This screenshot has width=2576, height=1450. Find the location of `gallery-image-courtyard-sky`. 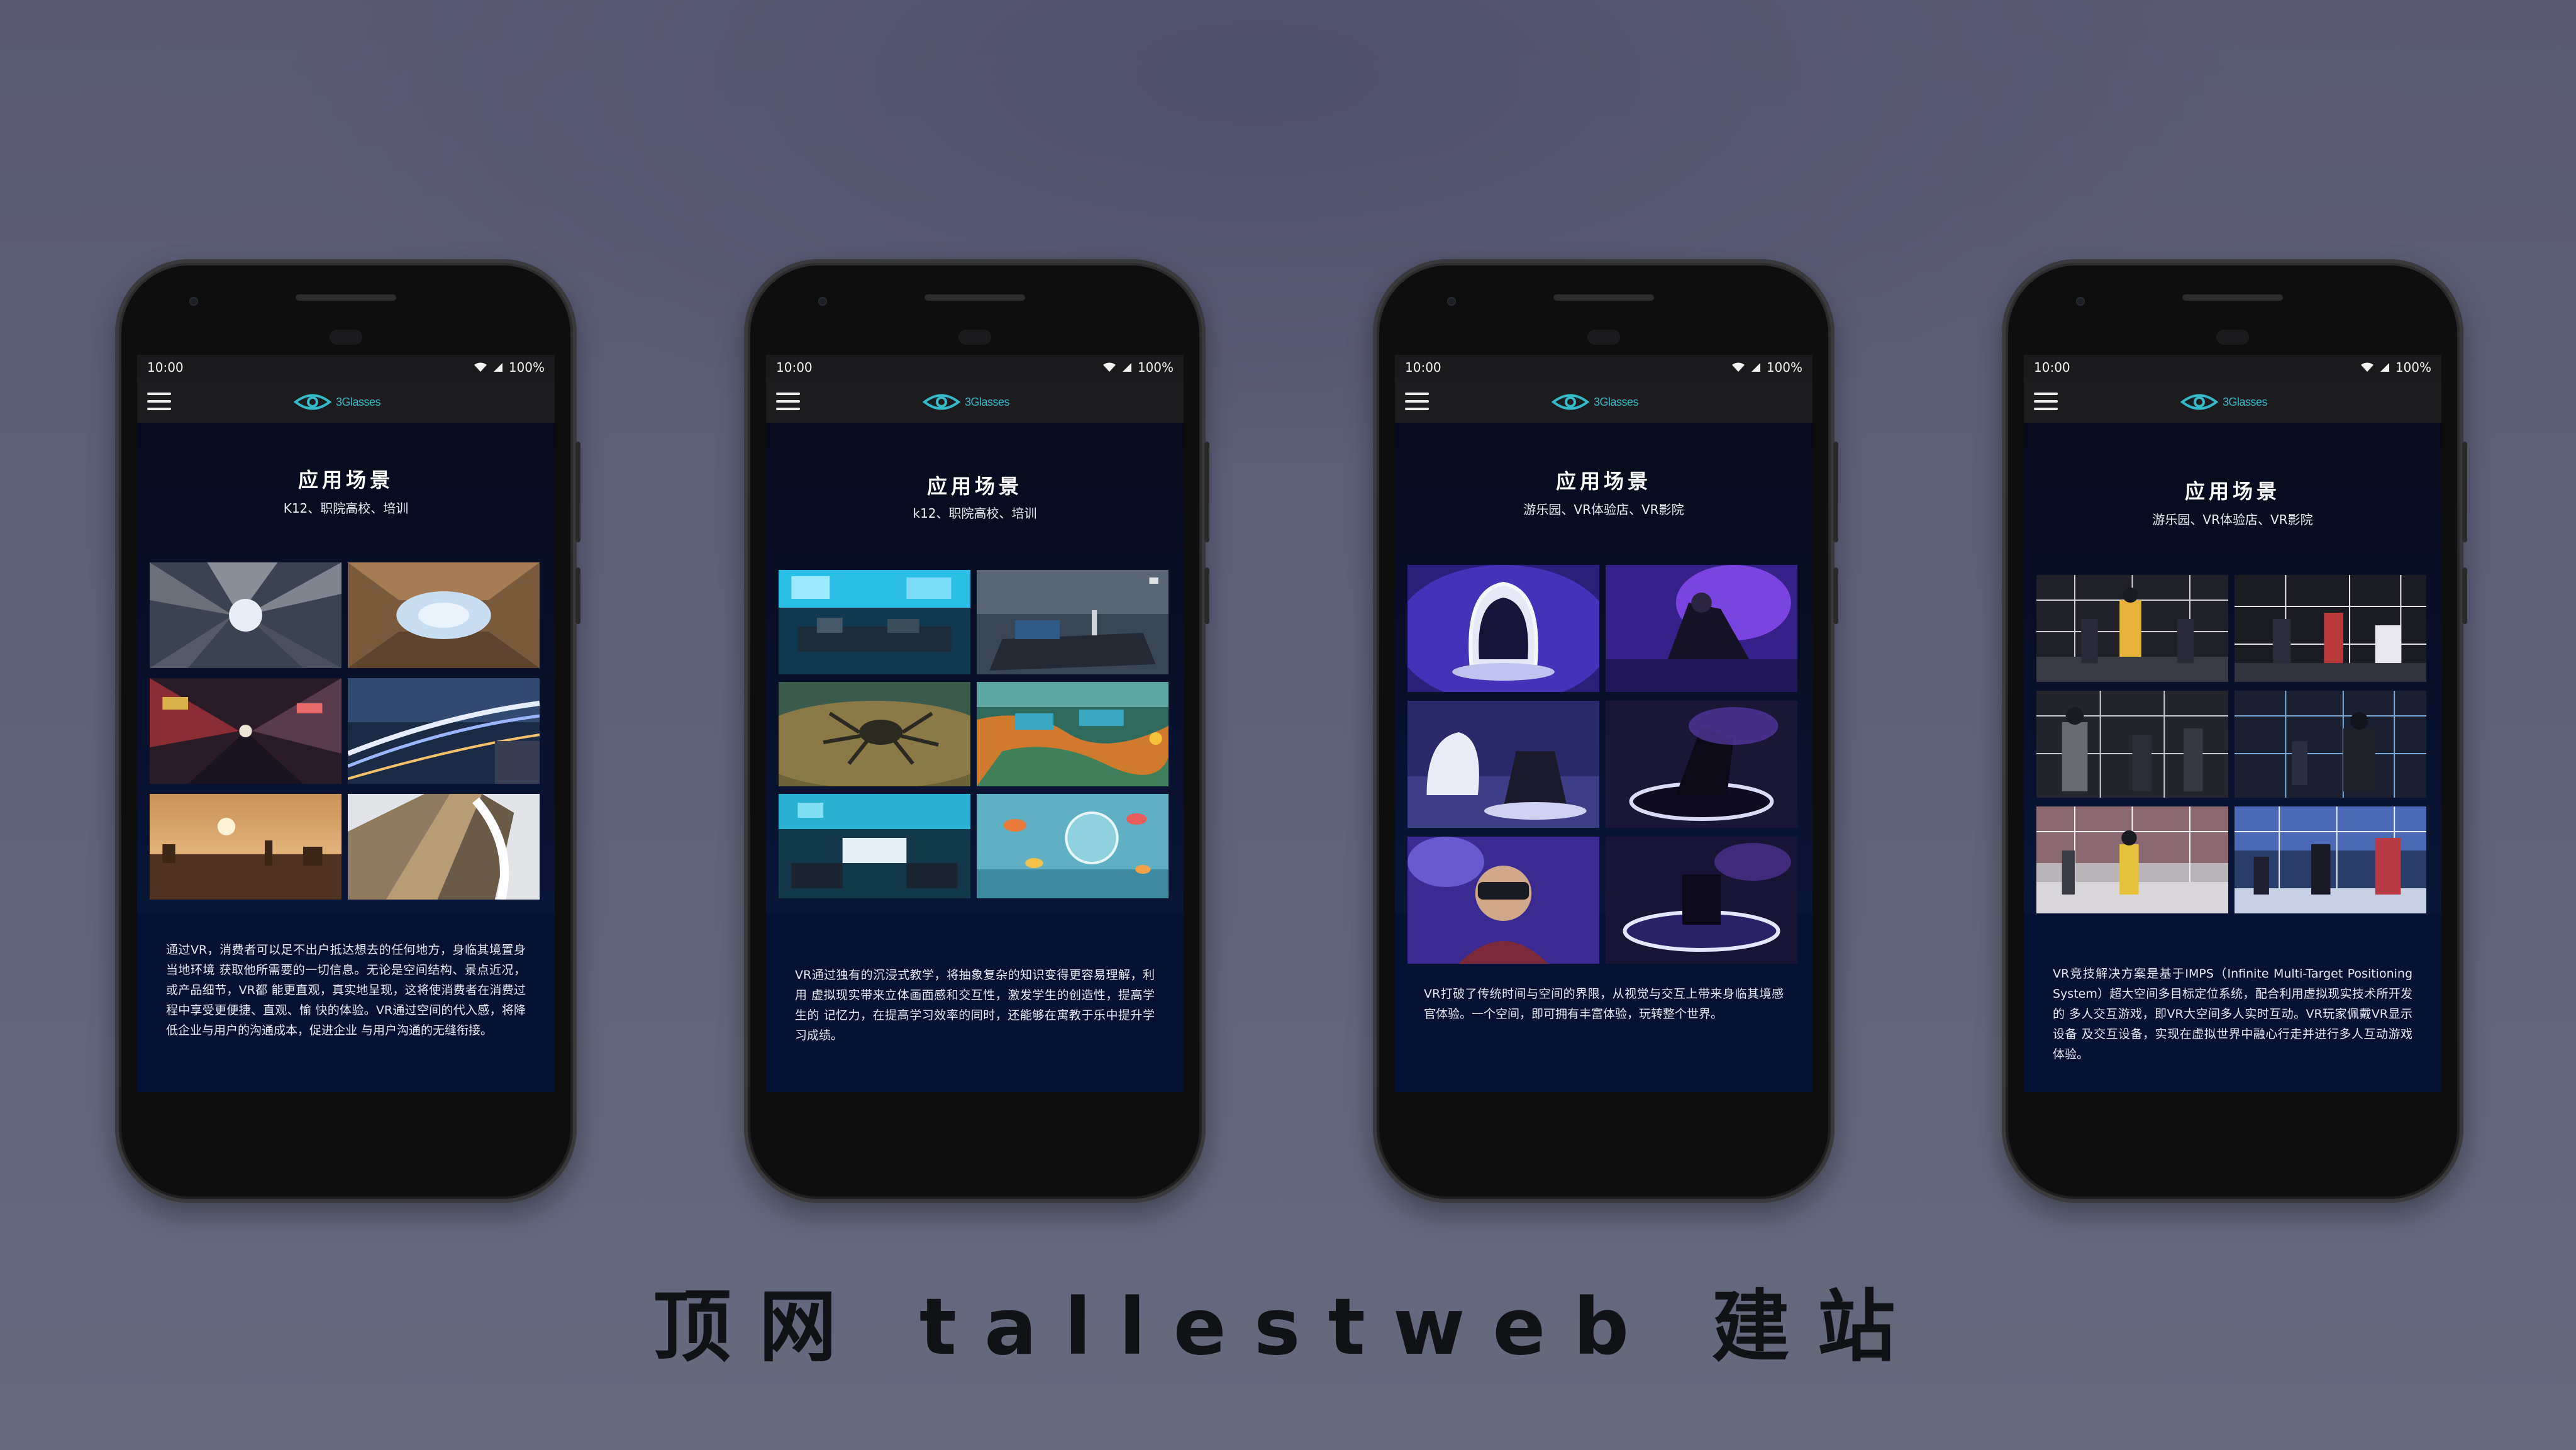

gallery-image-courtyard-sky is located at coordinates (444, 615).